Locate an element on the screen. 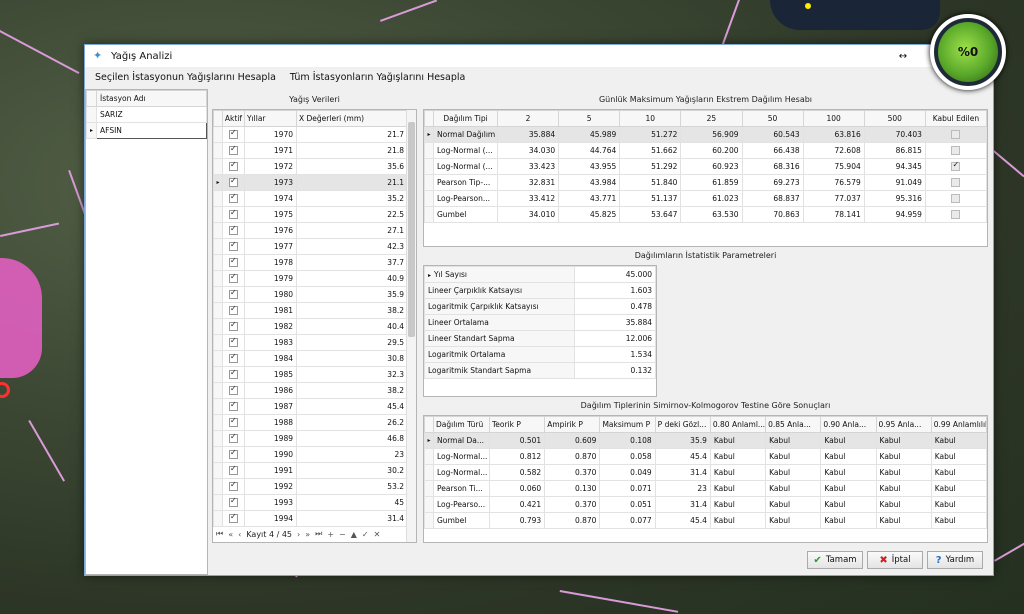 This screenshot has width=1024, height=614. stat-value: 45.000 is located at coordinates (615, 274).